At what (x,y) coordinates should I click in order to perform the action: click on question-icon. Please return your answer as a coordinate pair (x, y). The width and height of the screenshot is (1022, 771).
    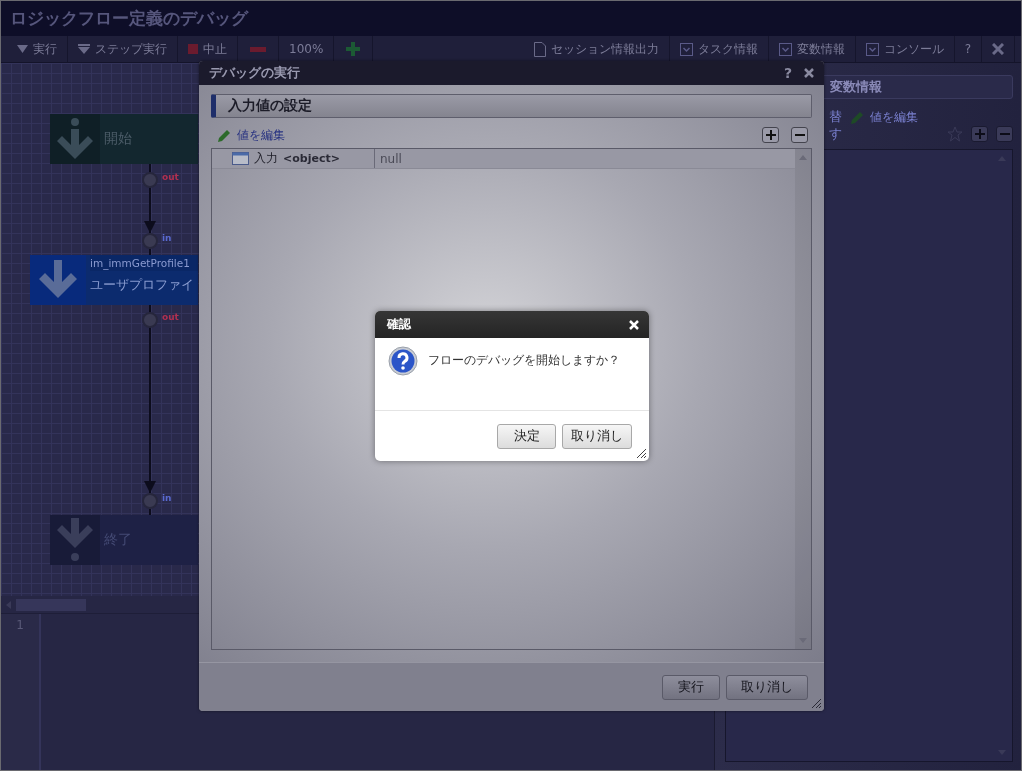
    Looking at the image, I should click on (403, 361).